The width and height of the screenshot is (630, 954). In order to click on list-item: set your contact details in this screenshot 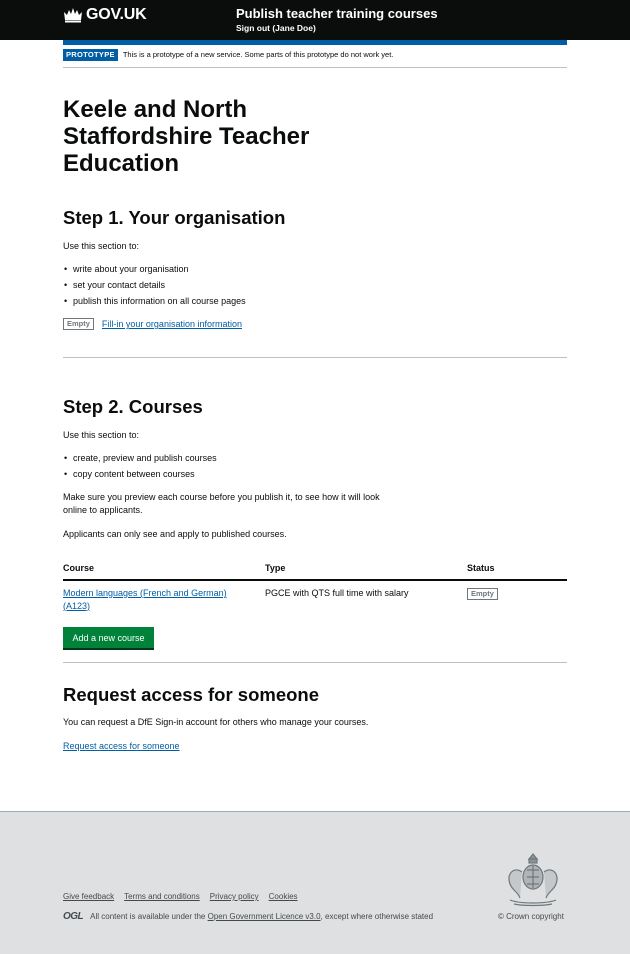, I will do `click(154, 285)`.